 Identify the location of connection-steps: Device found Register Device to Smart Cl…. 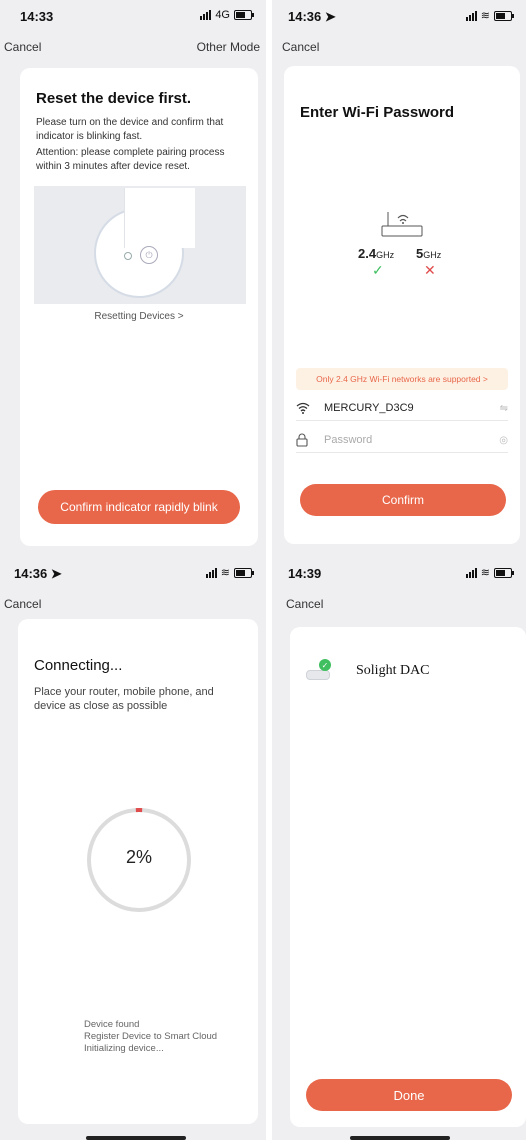
(169, 1037).